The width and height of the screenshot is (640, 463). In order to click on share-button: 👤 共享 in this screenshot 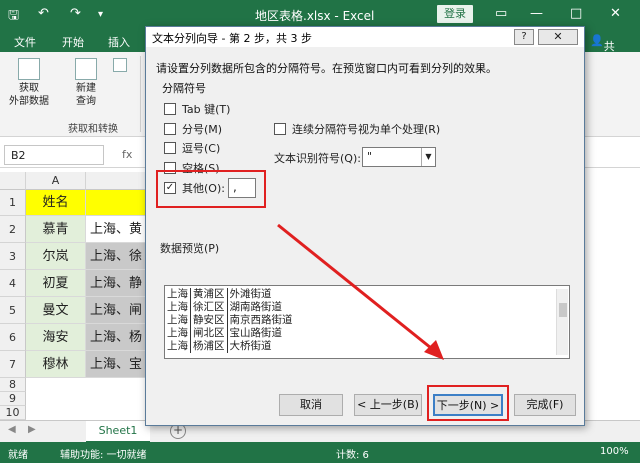, I will do `click(602, 51)`.